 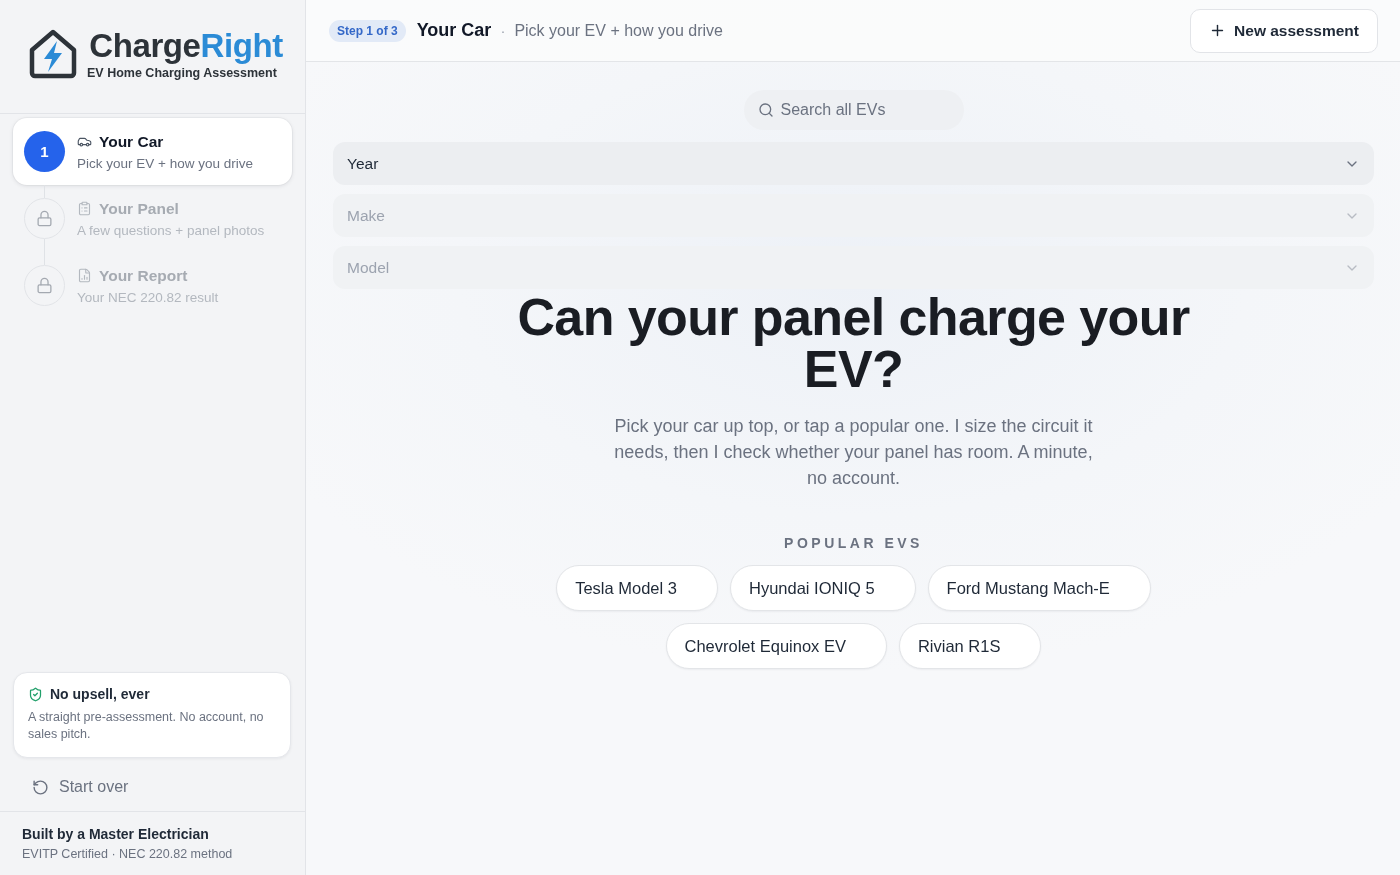 What do you see at coordinates (186, 45) in the screenshot?
I see `brand-name: ChargeRight` at bounding box center [186, 45].